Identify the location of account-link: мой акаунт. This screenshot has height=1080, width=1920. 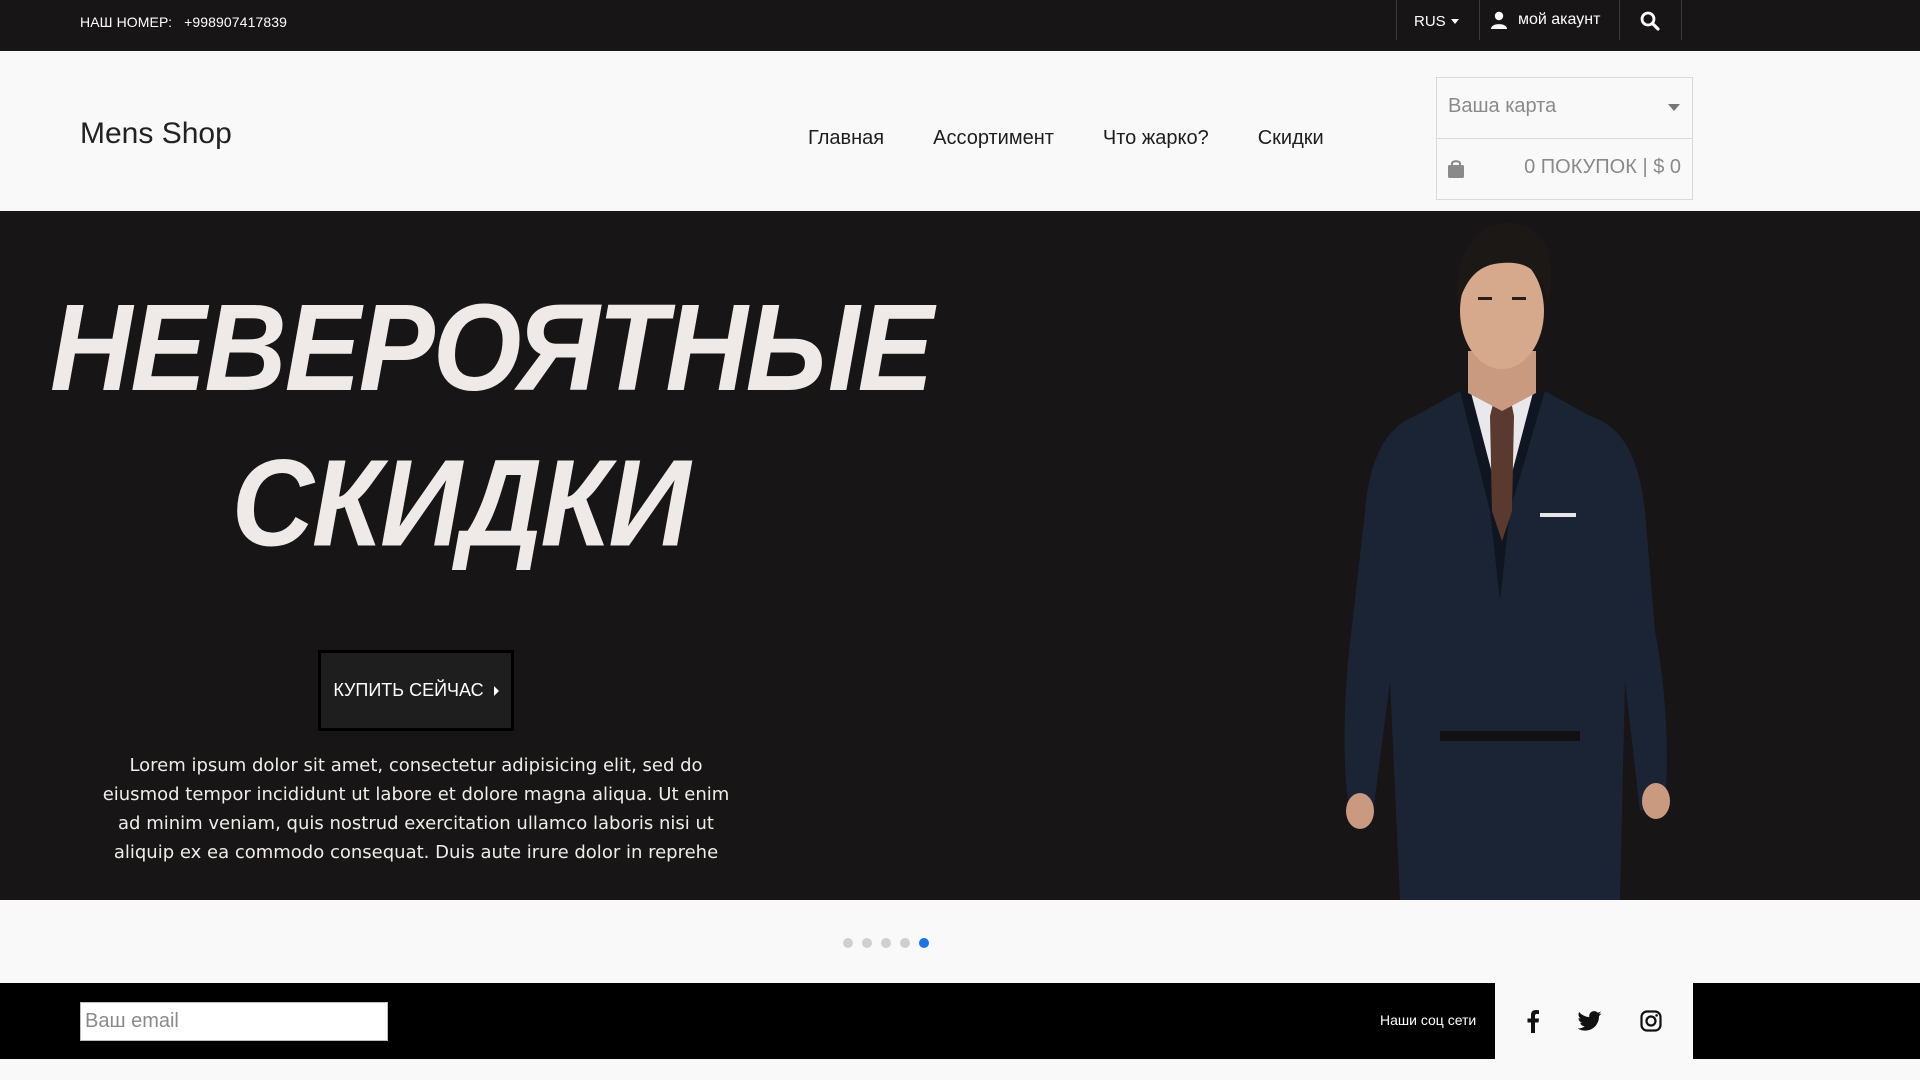
(1545, 20).